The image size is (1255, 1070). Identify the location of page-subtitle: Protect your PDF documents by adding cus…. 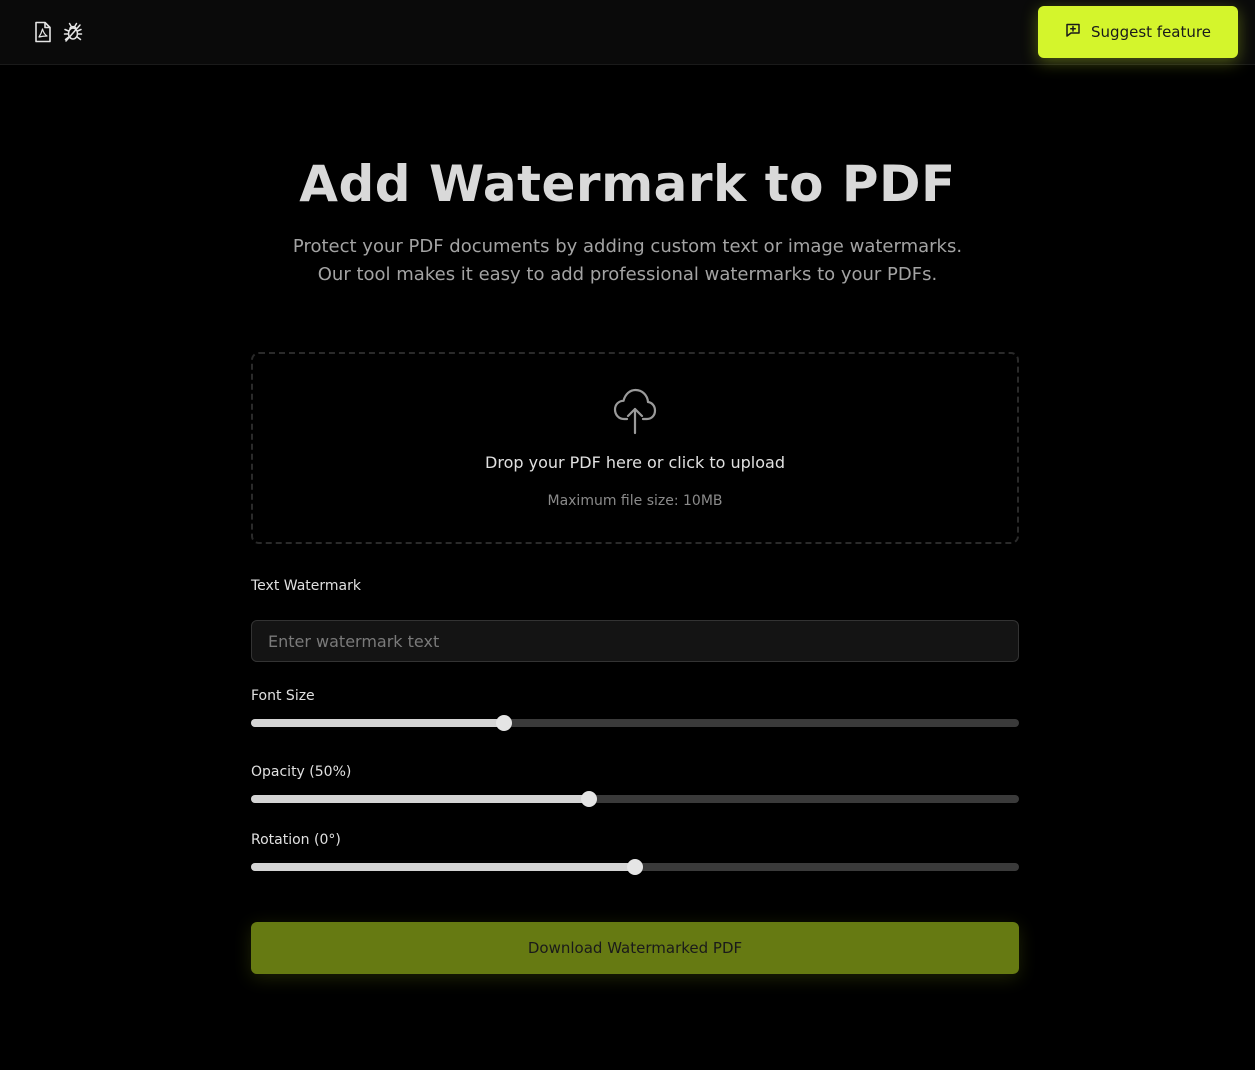
(627, 261).